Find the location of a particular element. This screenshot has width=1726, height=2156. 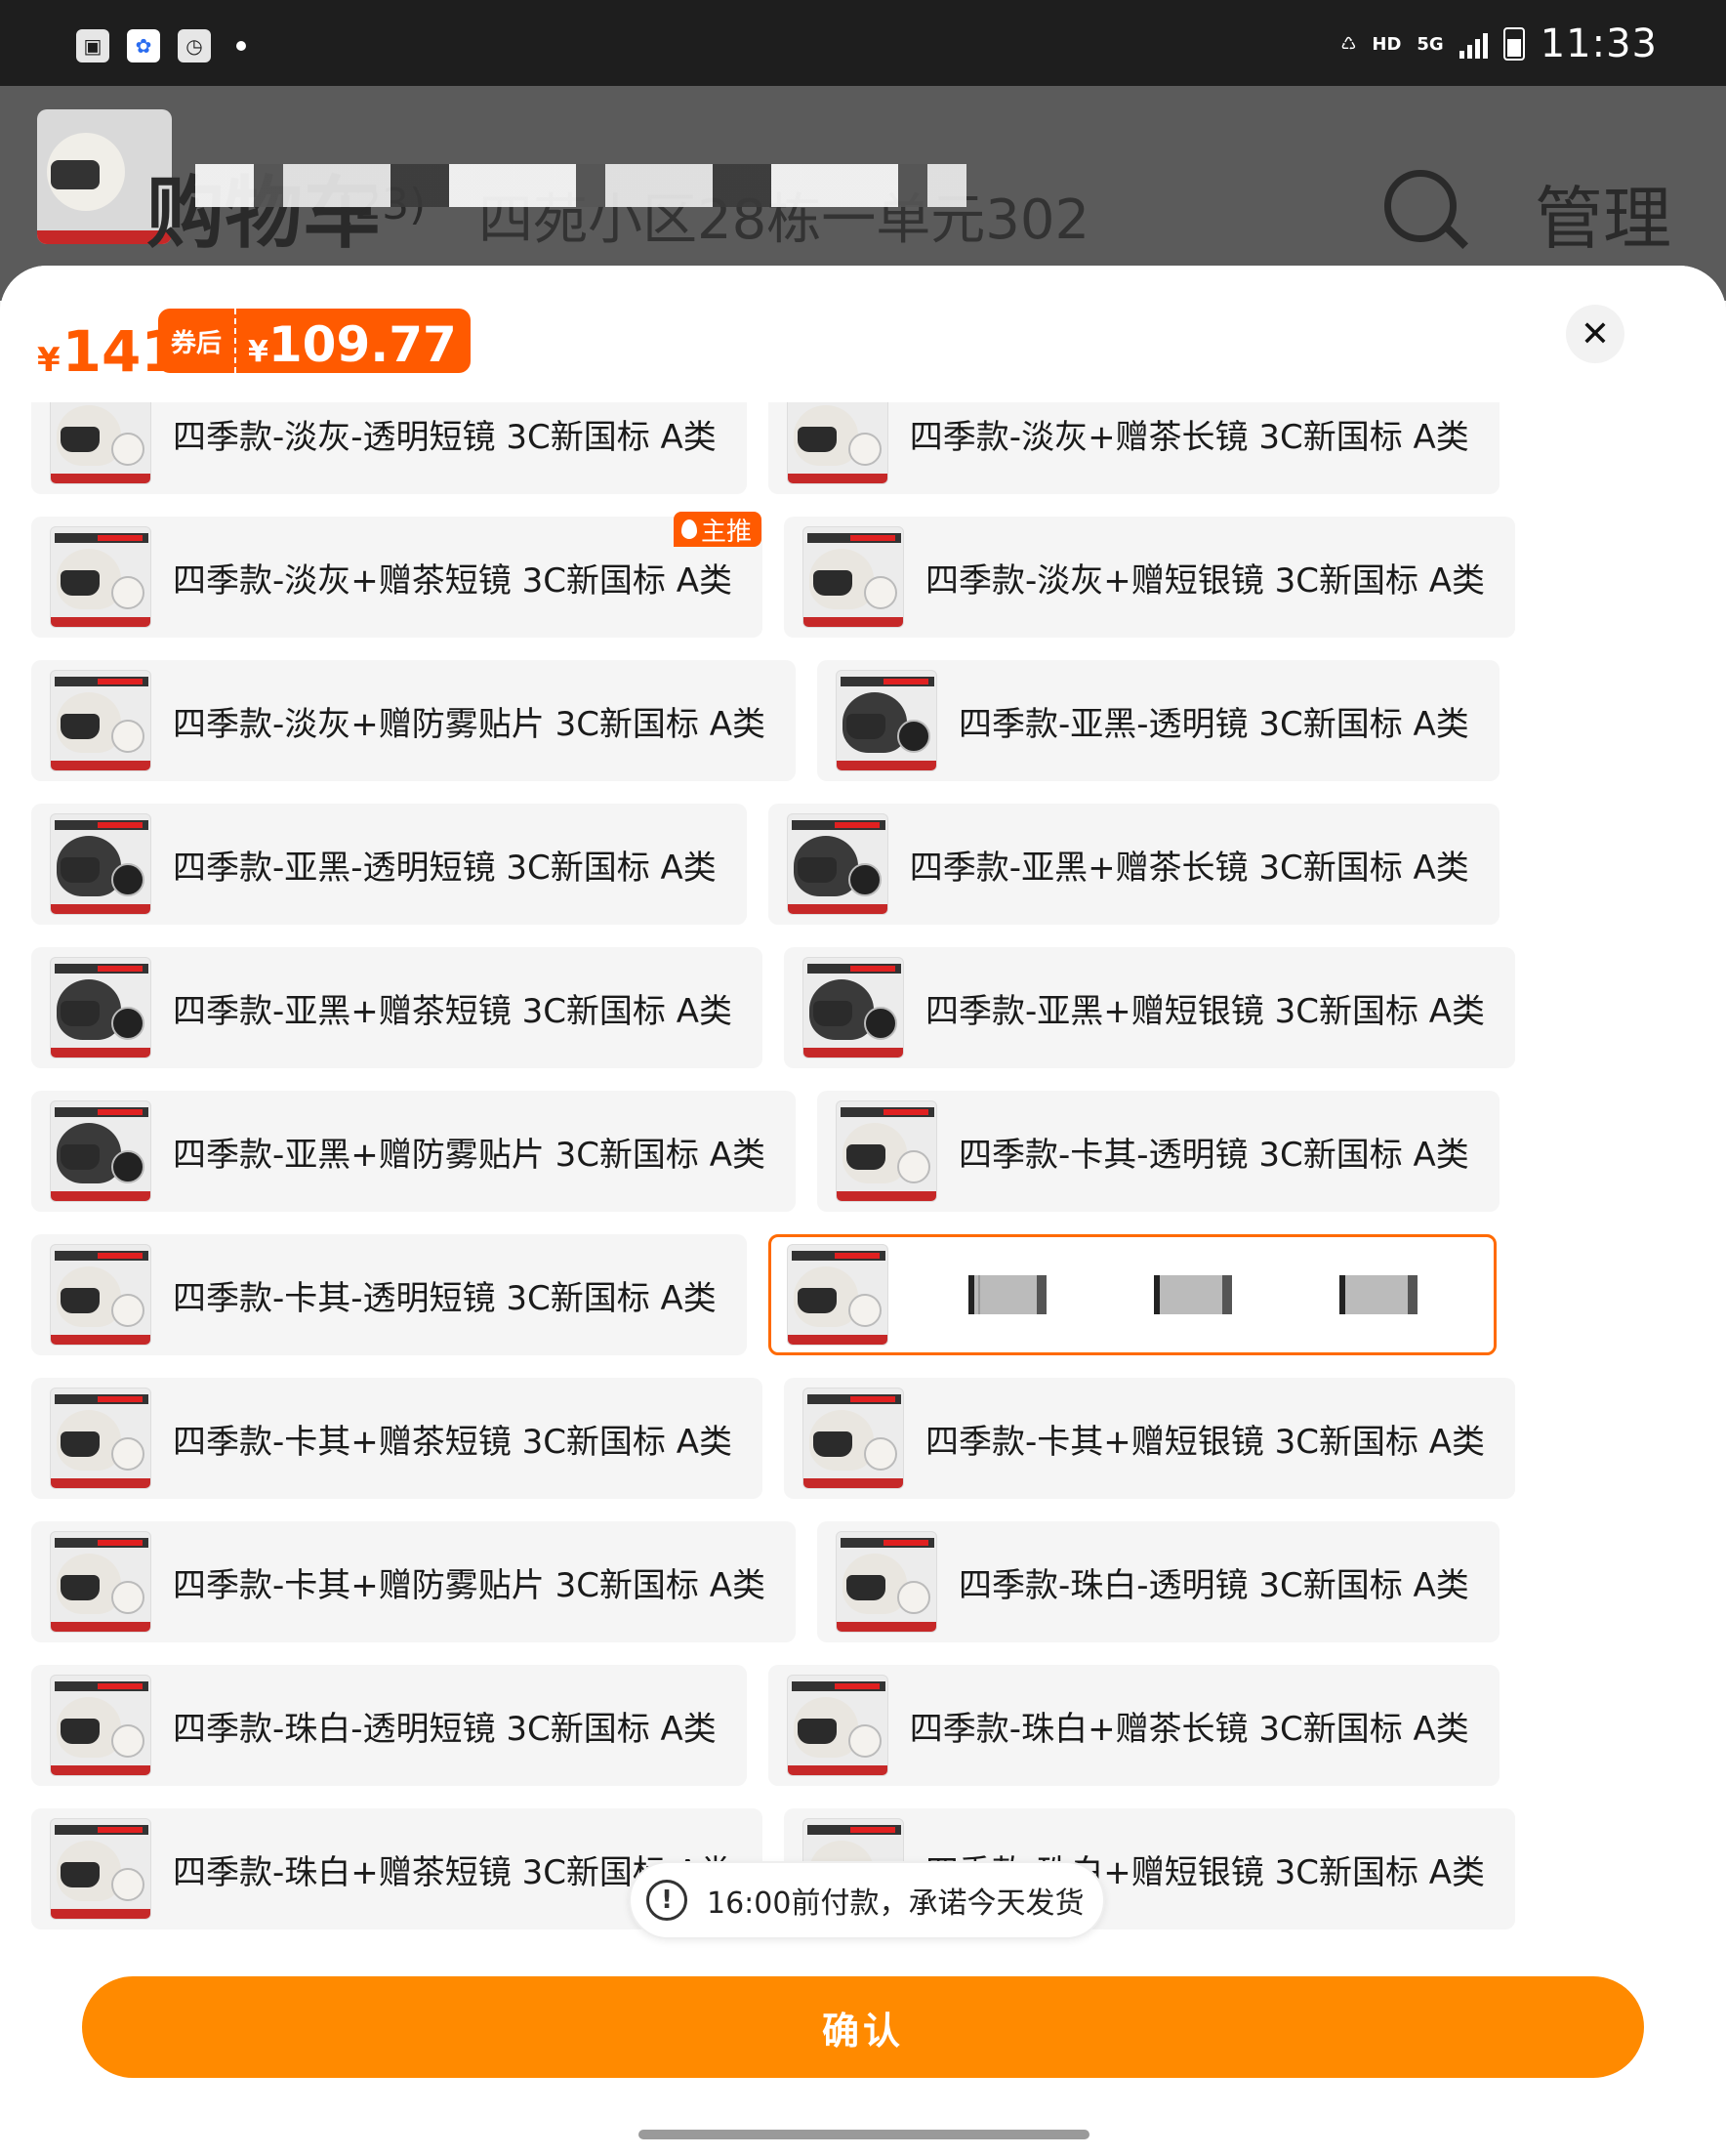

coupon-price: 109.77 is located at coordinates (362, 344).